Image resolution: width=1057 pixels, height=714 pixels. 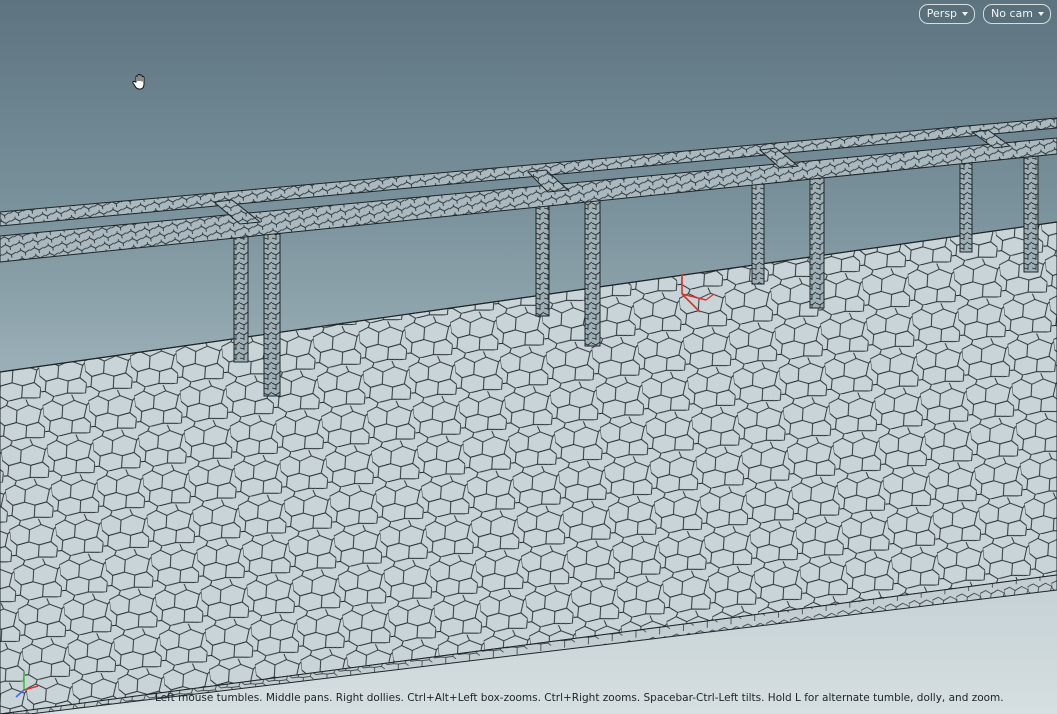 What do you see at coordinates (27, 686) in the screenshot?
I see `axes-gizmo-icon` at bounding box center [27, 686].